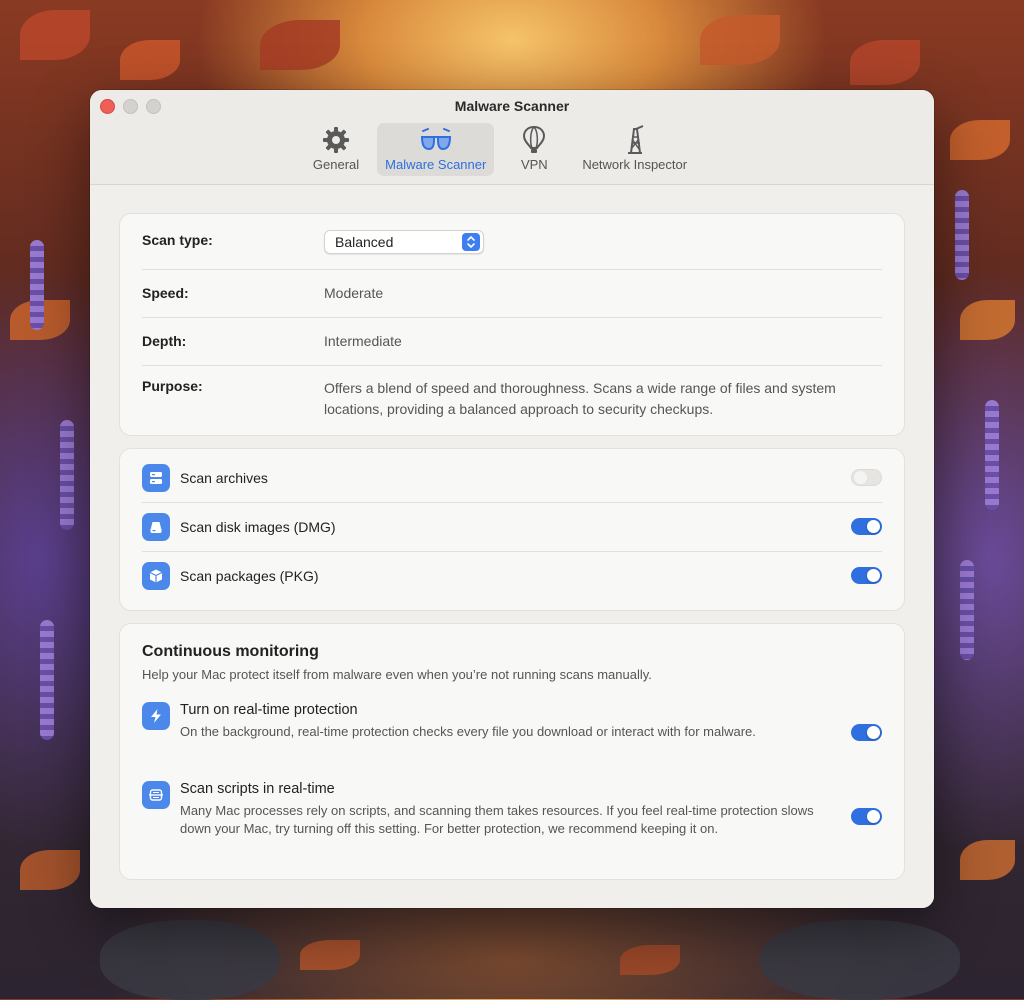  Describe the element at coordinates (224, 477) in the screenshot. I see `scan-archives-label: Scan archives` at that location.